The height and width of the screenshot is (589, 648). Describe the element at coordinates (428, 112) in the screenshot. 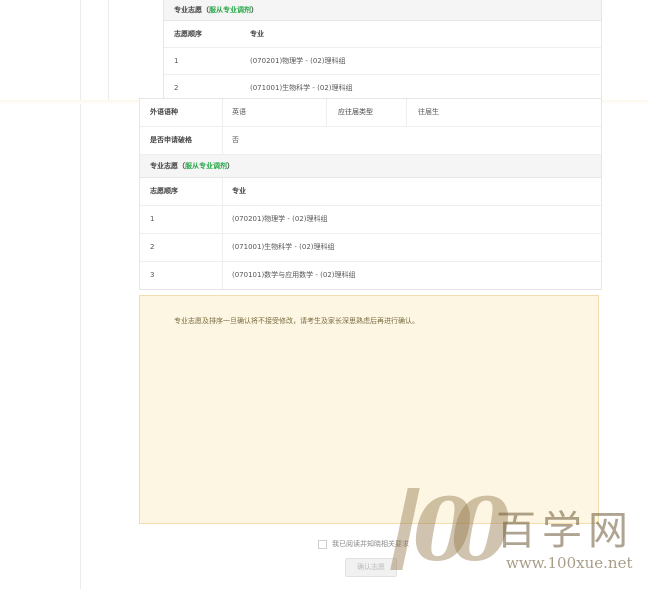

I see `grad-type-value: 往届生` at that location.